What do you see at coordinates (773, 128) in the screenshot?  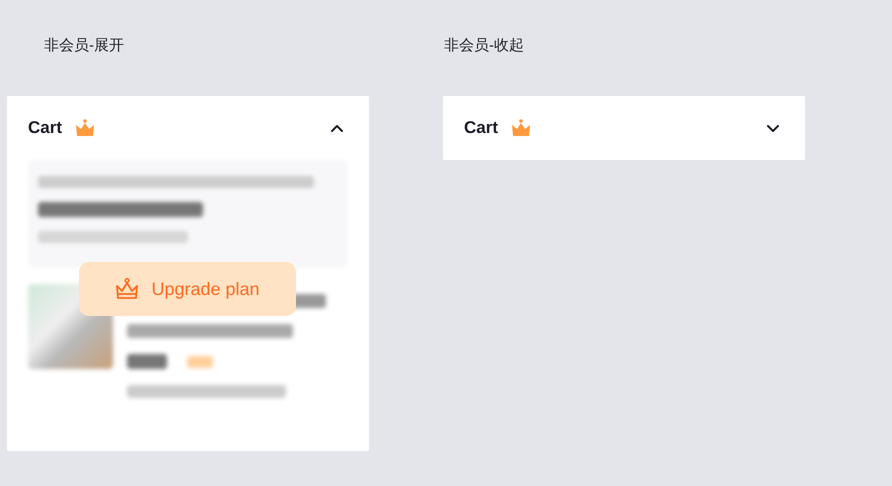 I see `chevron-down-icon` at bounding box center [773, 128].